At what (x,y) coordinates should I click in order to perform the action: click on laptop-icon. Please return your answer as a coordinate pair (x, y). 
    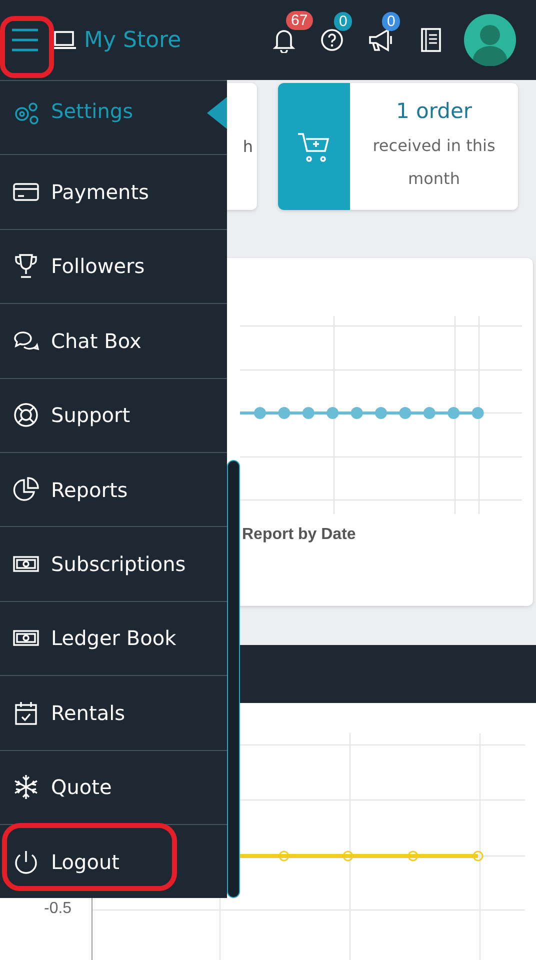
    Looking at the image, I should click on (64, 40).